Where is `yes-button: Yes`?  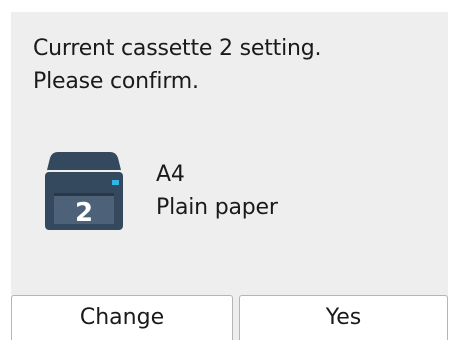 yes-button: Yes is located at coordinates (343, 317).